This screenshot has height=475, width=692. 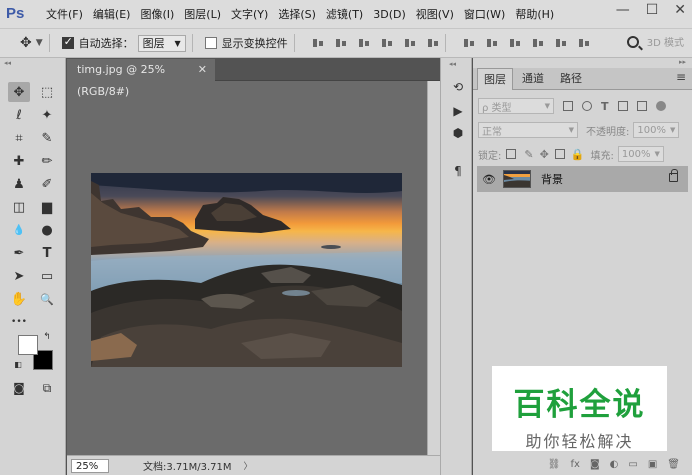 I want to click on adjustment-icon: ◐, so click(x=614, y=464).